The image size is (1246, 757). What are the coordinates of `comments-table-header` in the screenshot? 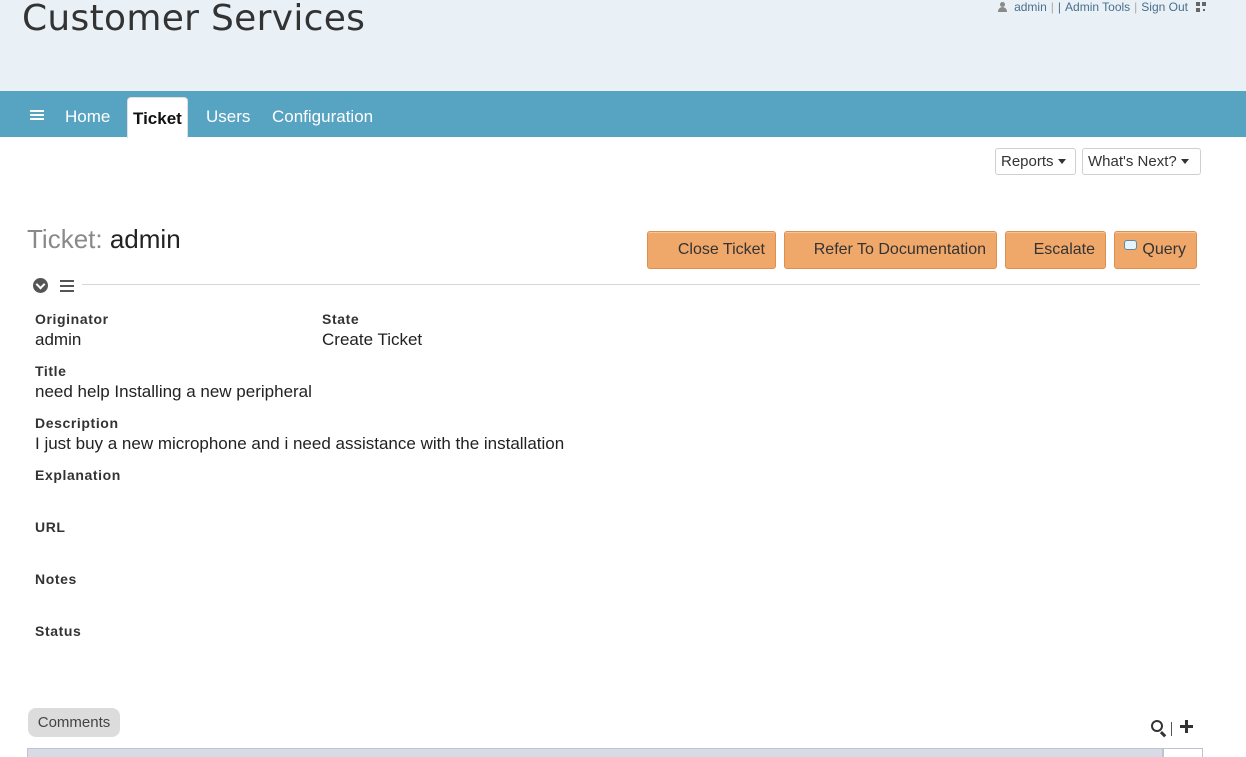 It's located at (595, 752).